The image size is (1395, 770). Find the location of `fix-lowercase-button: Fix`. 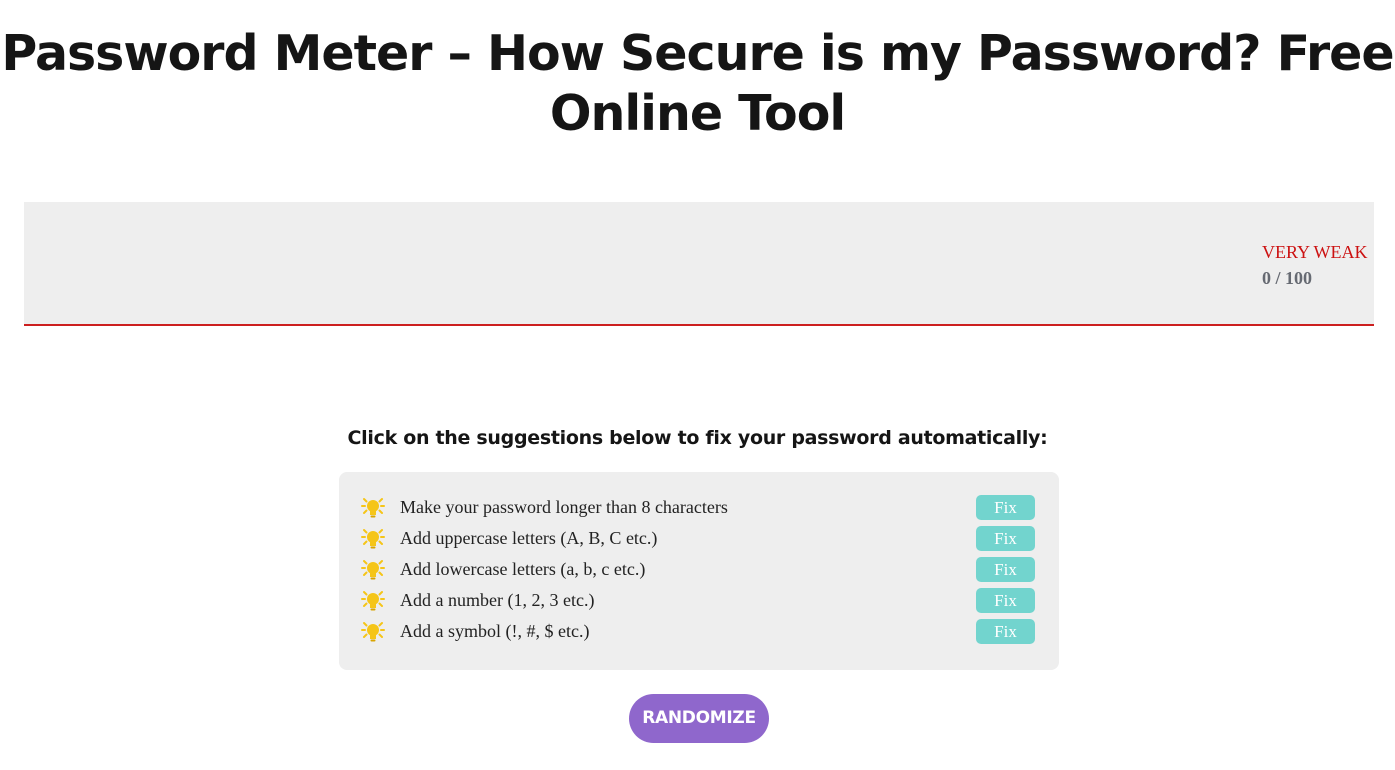

fix-lowercase-button: Fix is located at coordinates (1005, 569).